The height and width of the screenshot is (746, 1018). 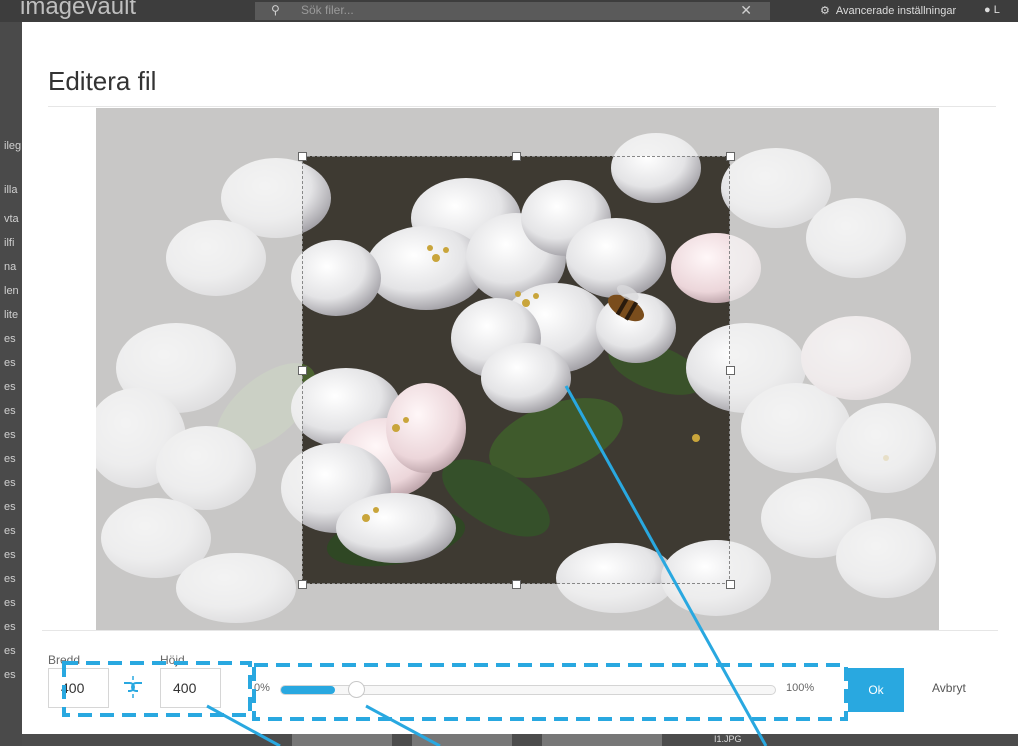 What do you see at coordinates (520, 740) in the screenshot?
I see `background-thumbnail-strip: I1.JPG` at bounding box center [520, 740].